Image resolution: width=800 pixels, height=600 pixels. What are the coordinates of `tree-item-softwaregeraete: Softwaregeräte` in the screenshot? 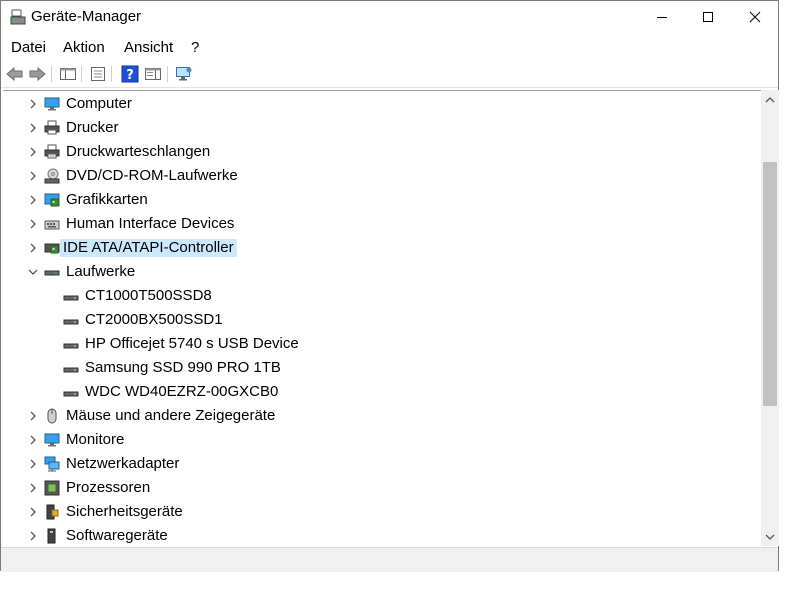 It's located at (373, 535).